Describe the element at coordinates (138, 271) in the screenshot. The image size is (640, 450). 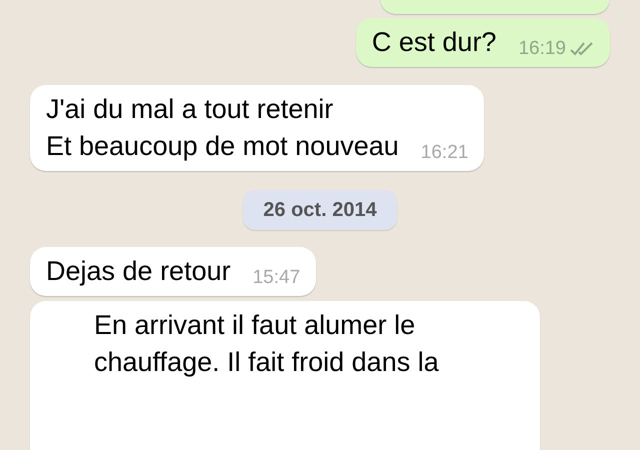
I see `message-text: Dejas de retour` at that location.